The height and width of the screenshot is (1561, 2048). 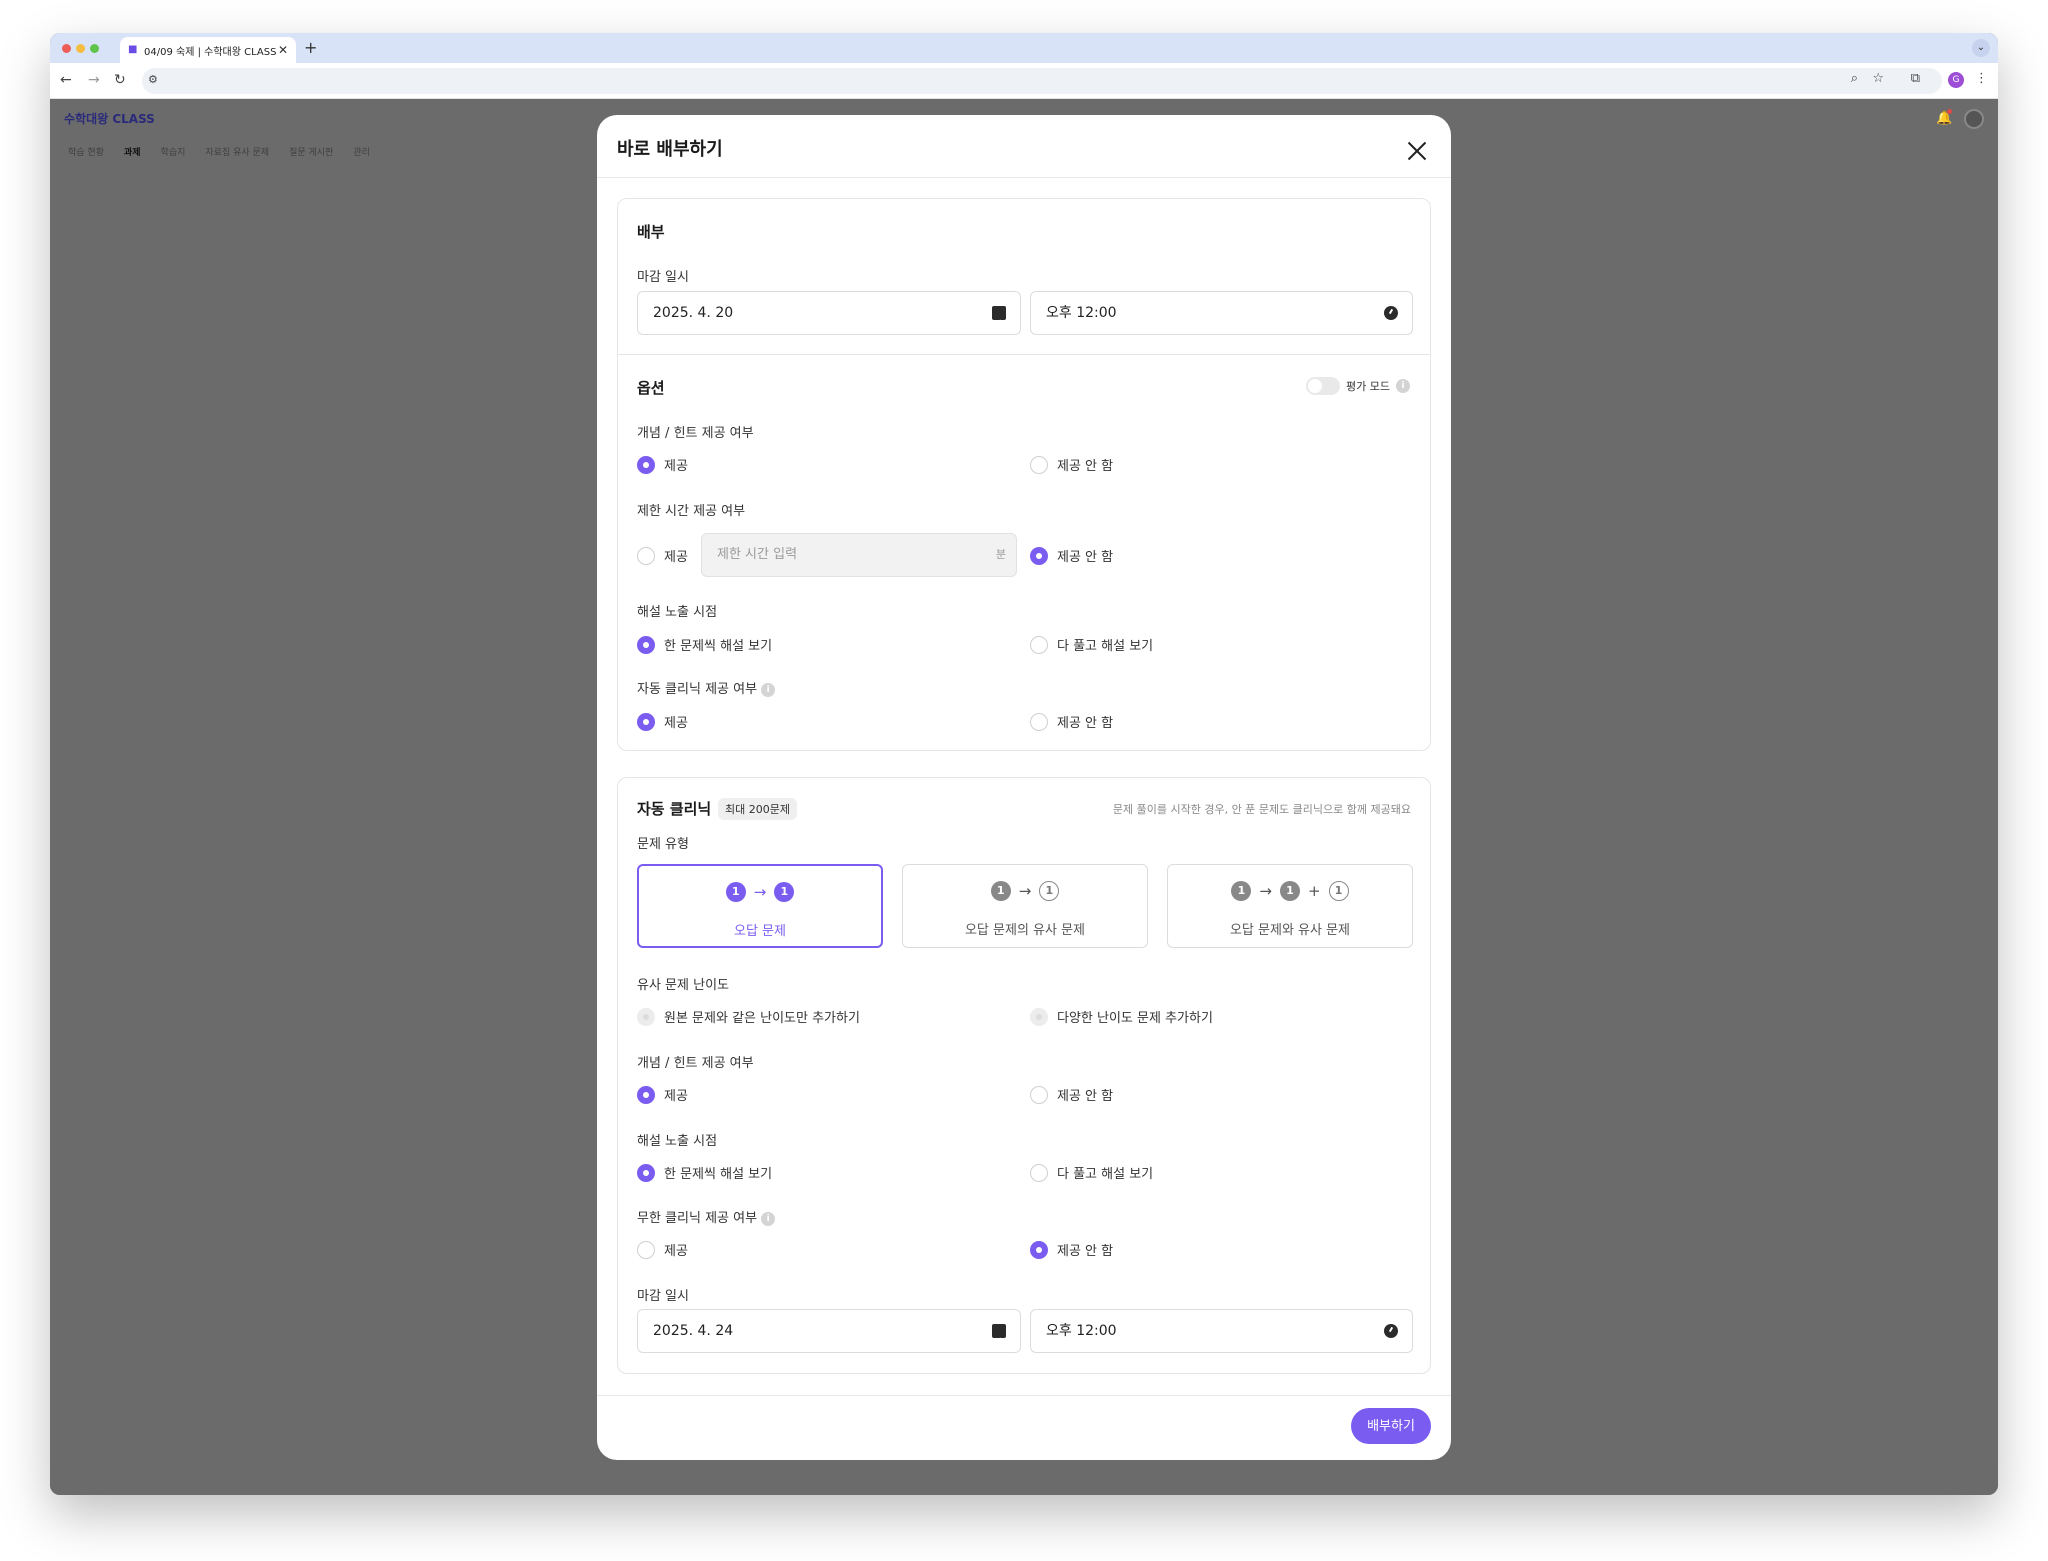 I want to click on clinic-solution-one-by-one-radio: 한 문제씩 해설 보기, so click(x=704, y=1172).